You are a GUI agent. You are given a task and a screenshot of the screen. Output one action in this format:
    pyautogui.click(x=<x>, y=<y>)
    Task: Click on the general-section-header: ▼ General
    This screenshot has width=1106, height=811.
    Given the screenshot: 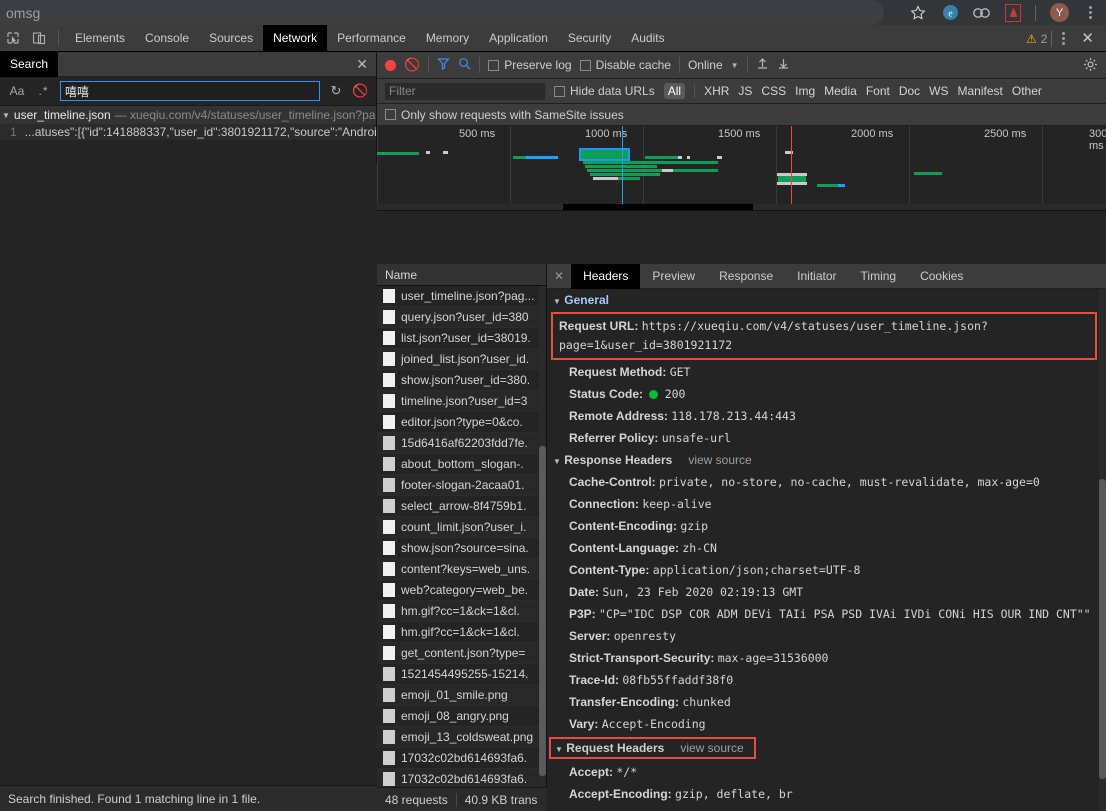 What is the action you would take?
    pyautogui.click(x=823, y=300)
    